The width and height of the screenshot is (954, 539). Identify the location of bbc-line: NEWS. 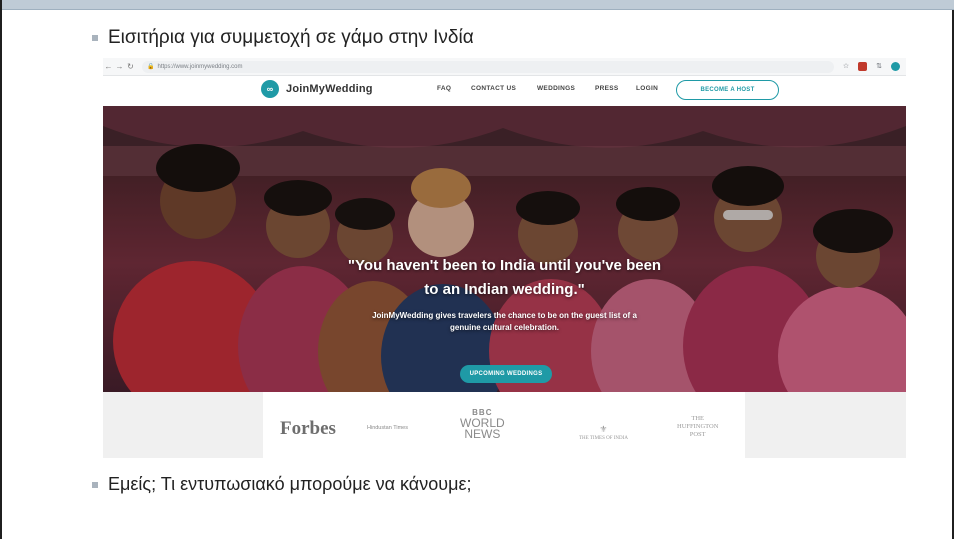
(482, 434).